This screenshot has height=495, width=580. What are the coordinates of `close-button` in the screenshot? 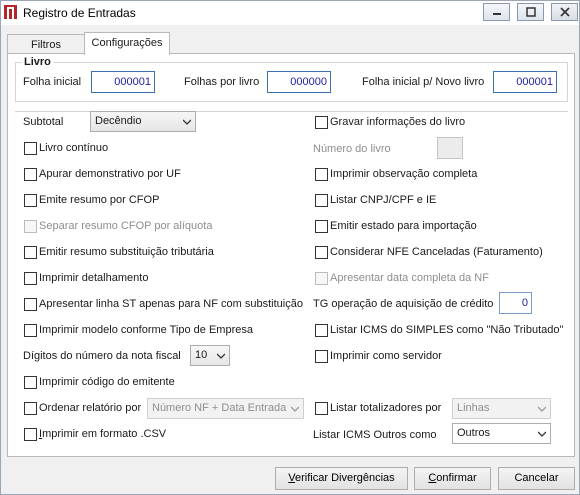 It's located at (564, 12).